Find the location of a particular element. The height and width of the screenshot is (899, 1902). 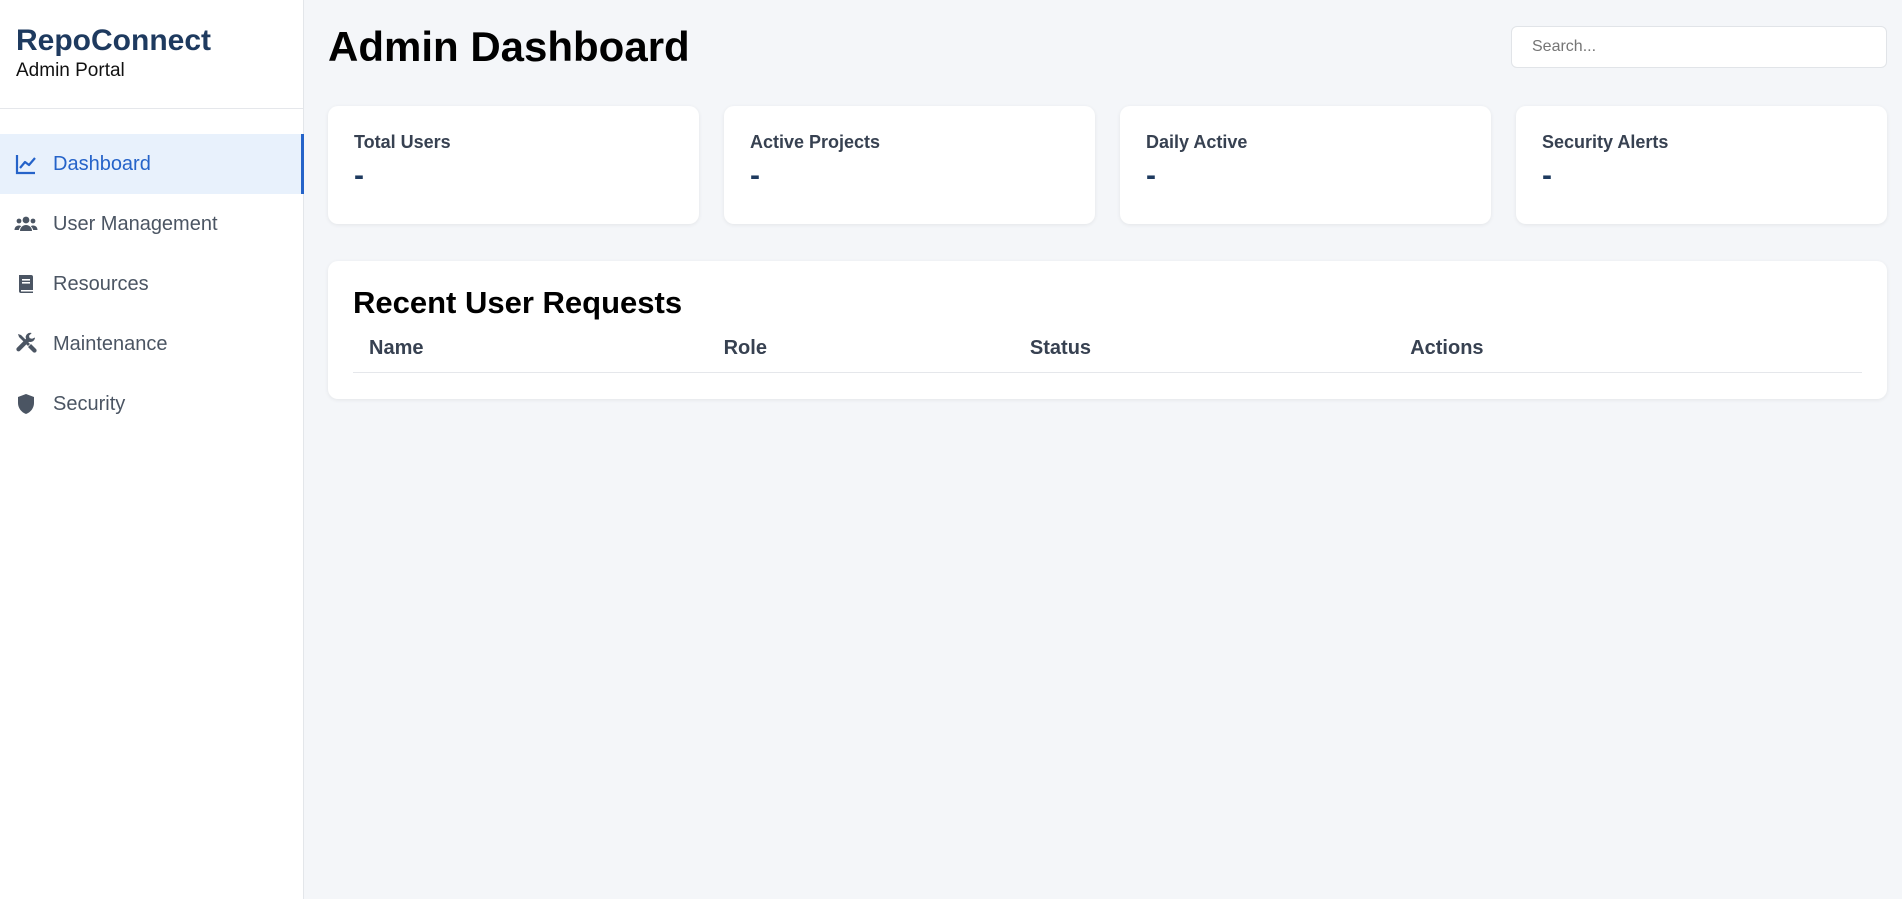

shield-icon is located at coordinates (27, 404).